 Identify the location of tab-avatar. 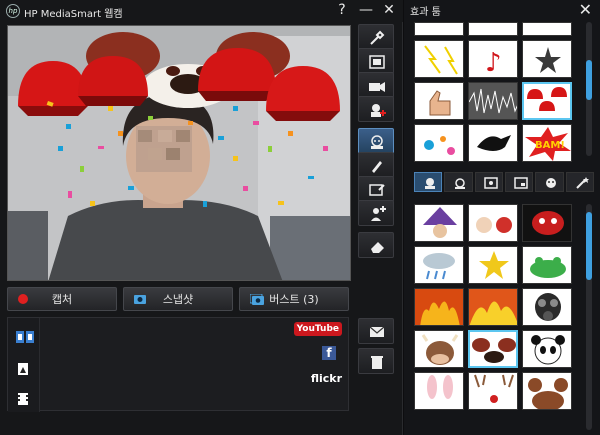
(428, 182).